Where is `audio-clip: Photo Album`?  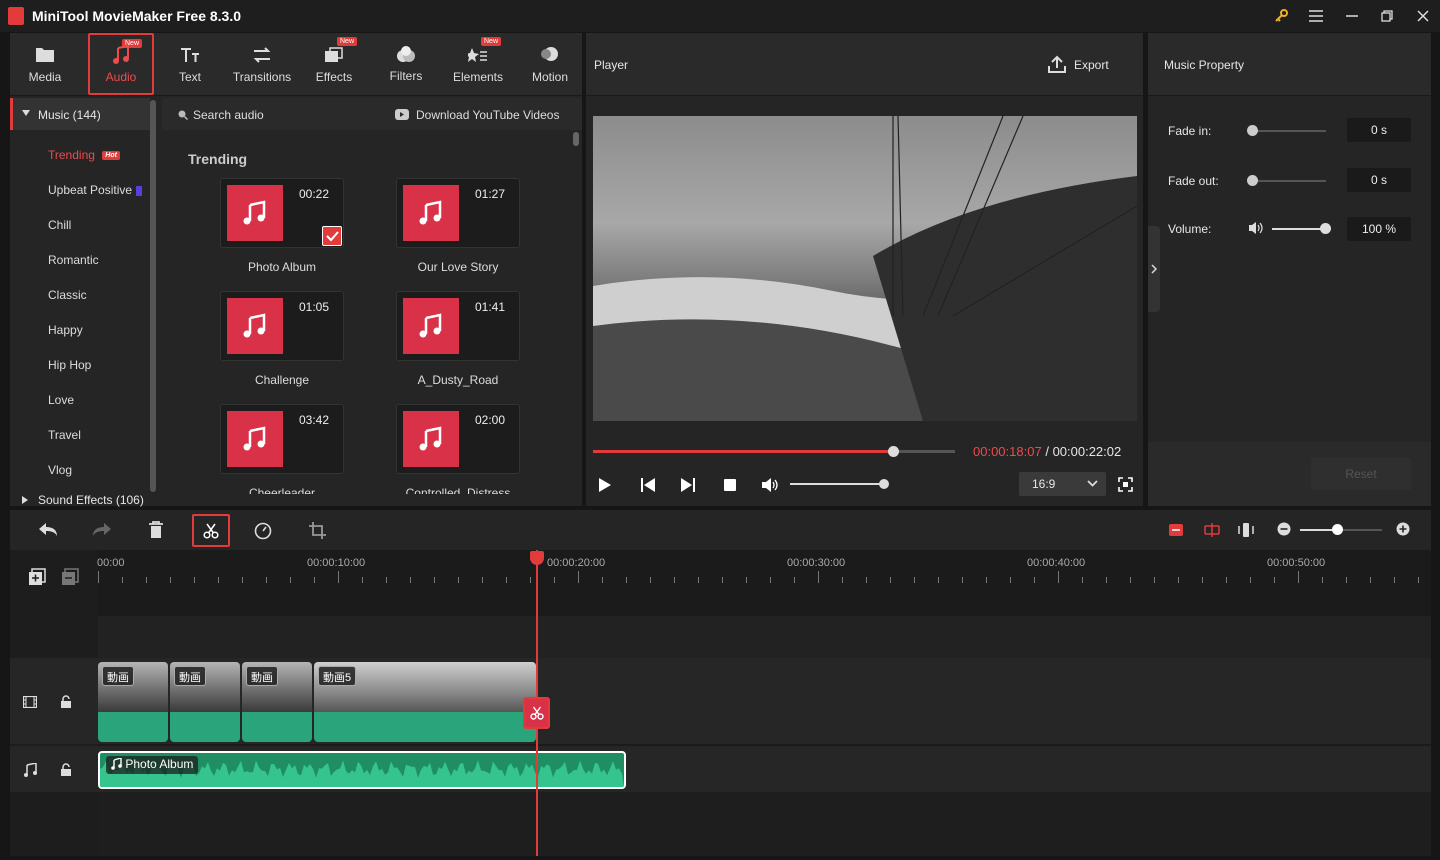
audio-clip: Photo Album is located at coordinates (362, 770).